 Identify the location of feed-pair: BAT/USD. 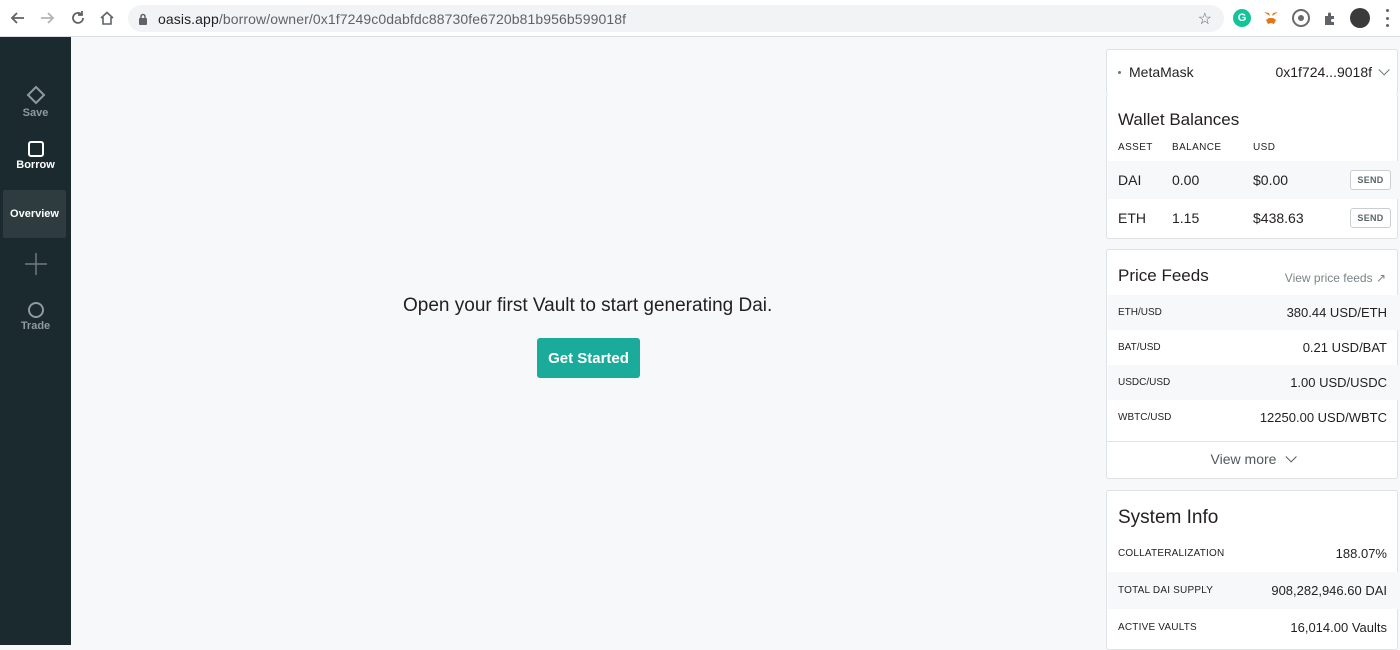
(1139, 347).